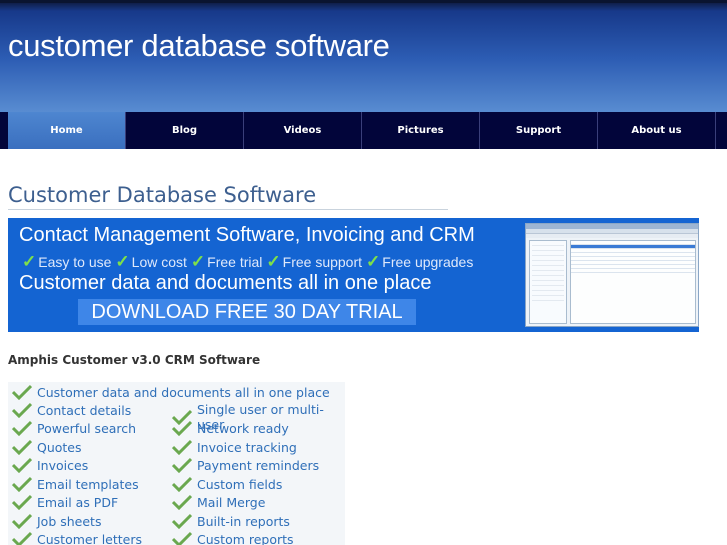 The height and width of the screenshot is (545, 727). Describe the element at coordinates (59, 447) in the screenshot. I see `feature-label: Quotes` at that location.